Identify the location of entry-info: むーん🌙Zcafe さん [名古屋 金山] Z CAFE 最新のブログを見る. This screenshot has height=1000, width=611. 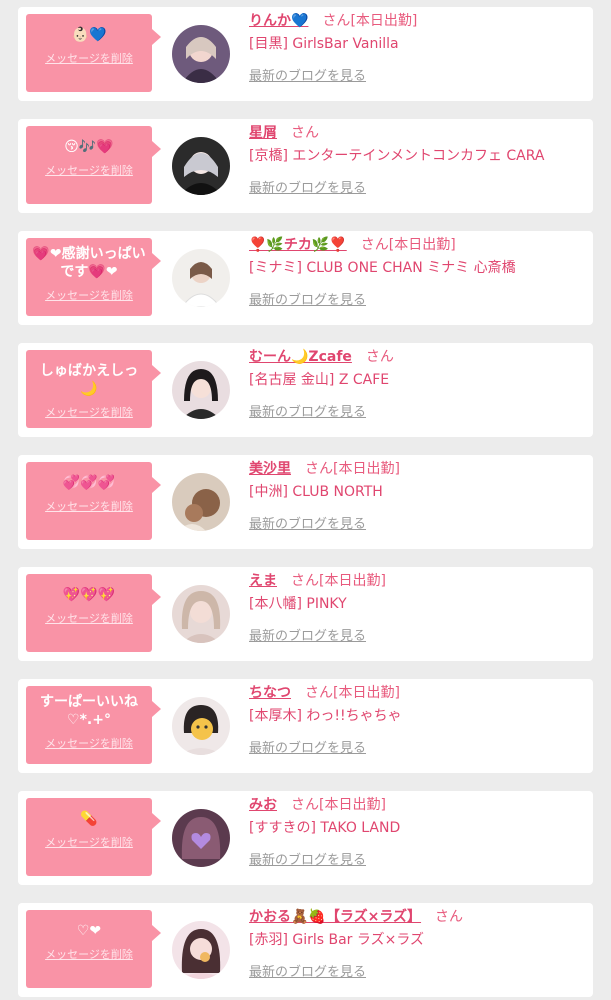
(417, 383).